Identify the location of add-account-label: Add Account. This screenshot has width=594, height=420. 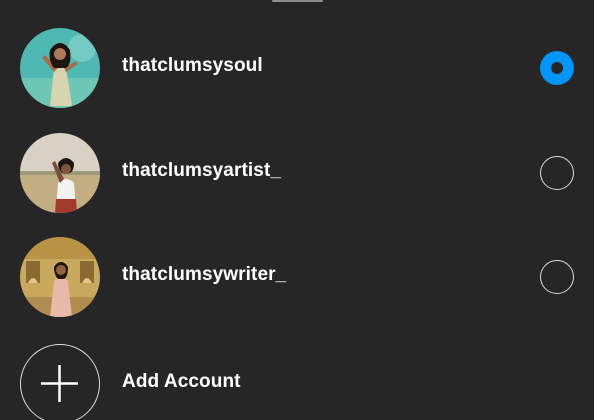
(181, 381).